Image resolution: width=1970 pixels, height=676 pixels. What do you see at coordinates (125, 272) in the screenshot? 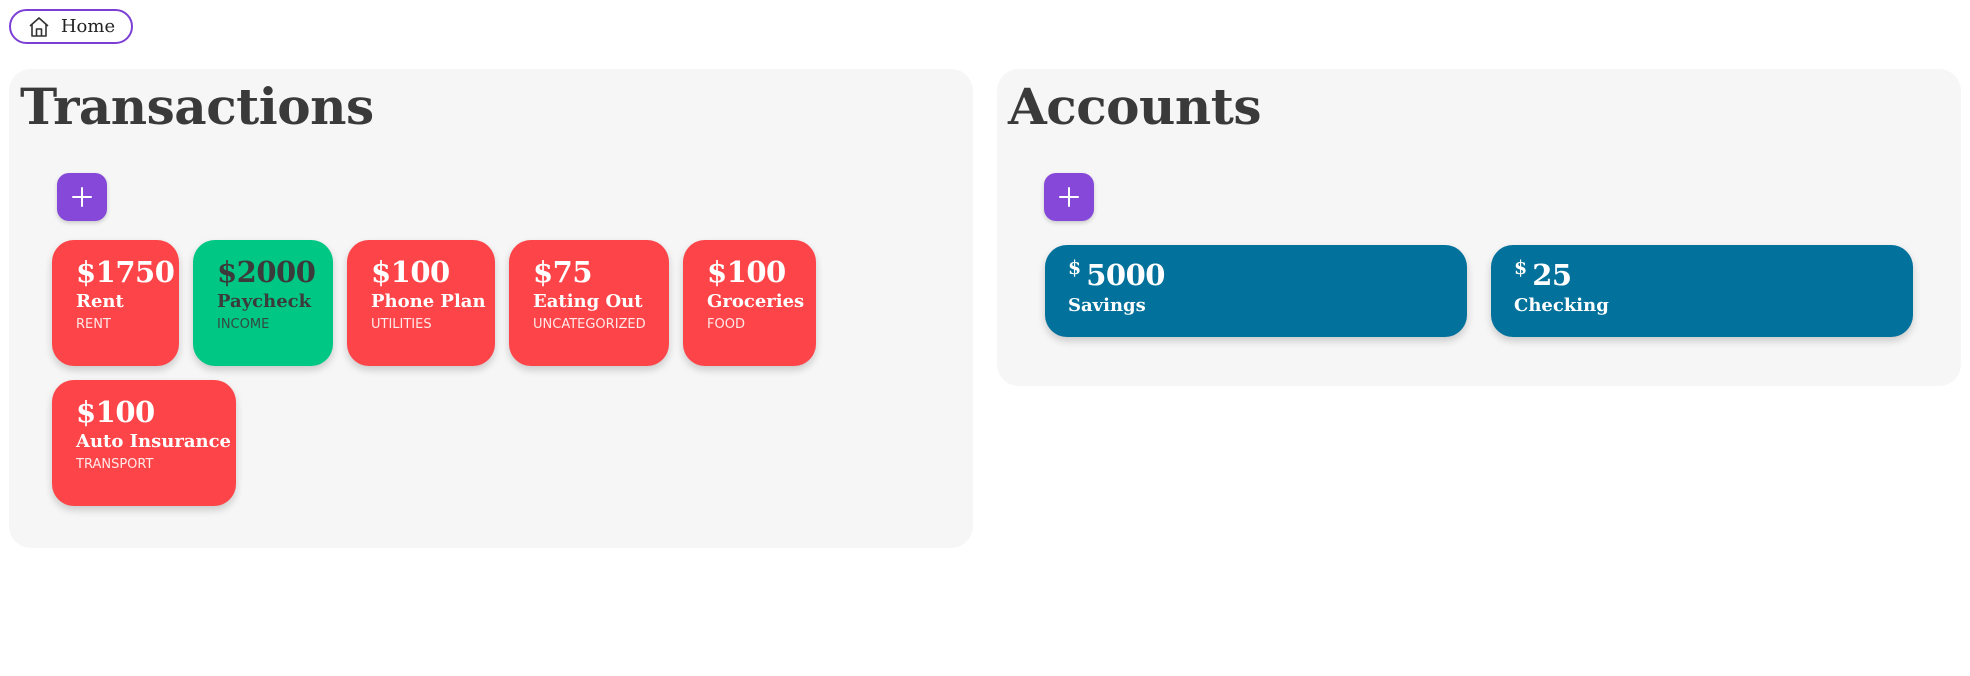
I see `transaction-amount: $1750` at bounding box center [125, 272].